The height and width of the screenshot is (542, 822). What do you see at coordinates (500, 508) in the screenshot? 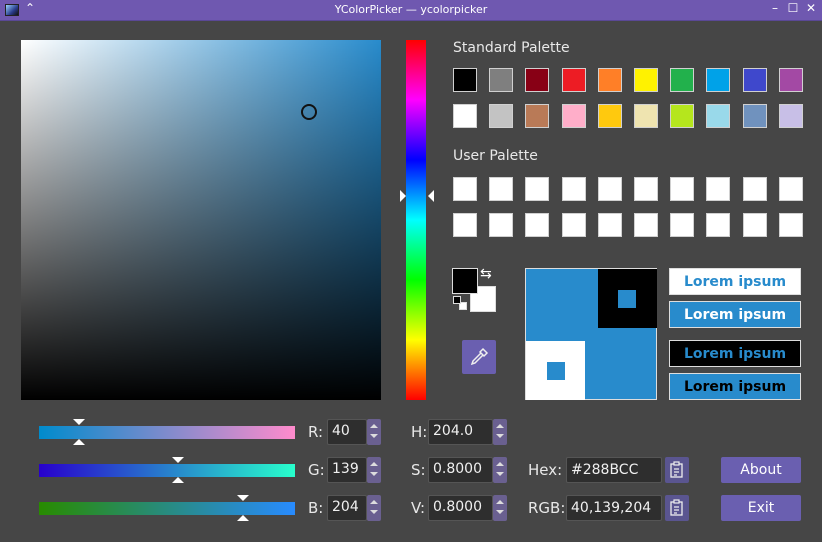
I see `value-spin-button` at bounding box center [500, 508].